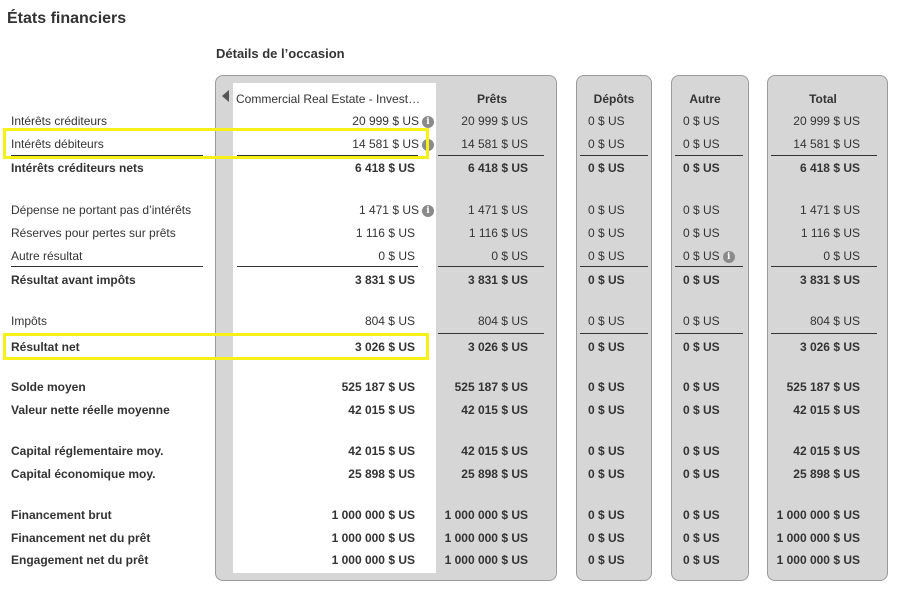  What do you see at coordinates (492, 99) in the screenshot?
I see `column-header-loans: Prêts` at bounding box center [492, 99].